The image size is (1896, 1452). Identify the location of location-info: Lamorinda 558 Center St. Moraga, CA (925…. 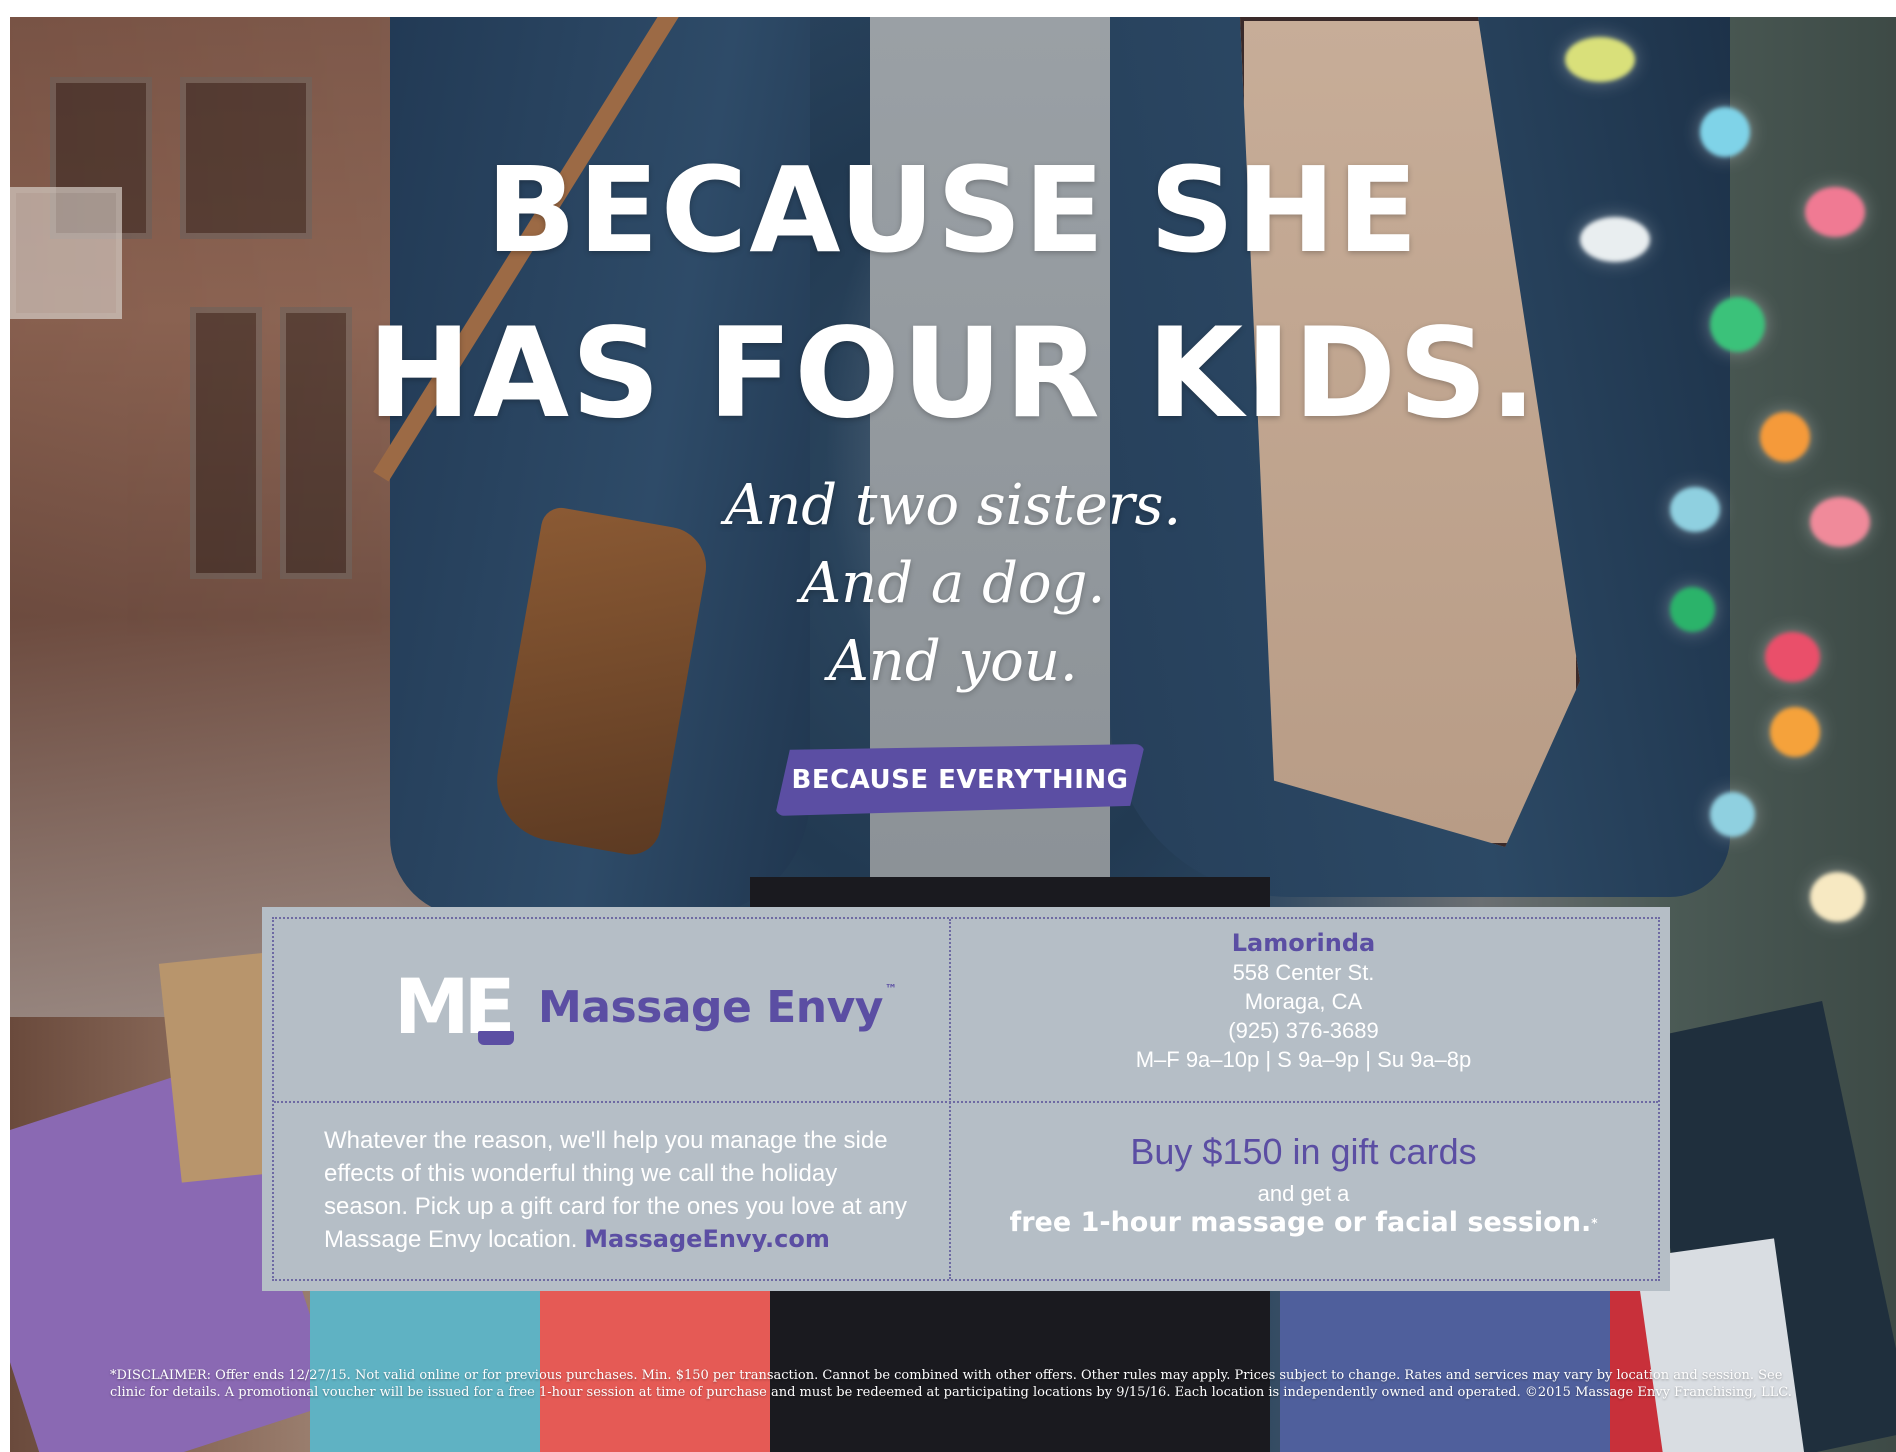
(1303, 1001).